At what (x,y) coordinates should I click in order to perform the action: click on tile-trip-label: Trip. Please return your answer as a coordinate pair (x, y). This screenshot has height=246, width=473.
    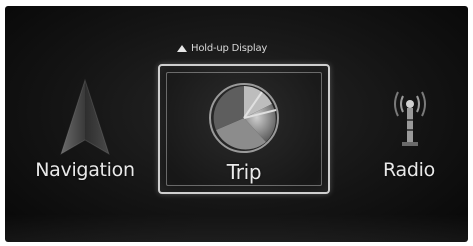
    Looking at the image, I should click on (244, 172).